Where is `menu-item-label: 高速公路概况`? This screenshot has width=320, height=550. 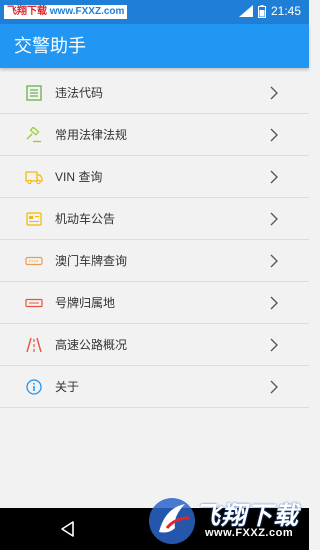
menu-item-label: 高速公路概况 is located at coordinates (91, 345).